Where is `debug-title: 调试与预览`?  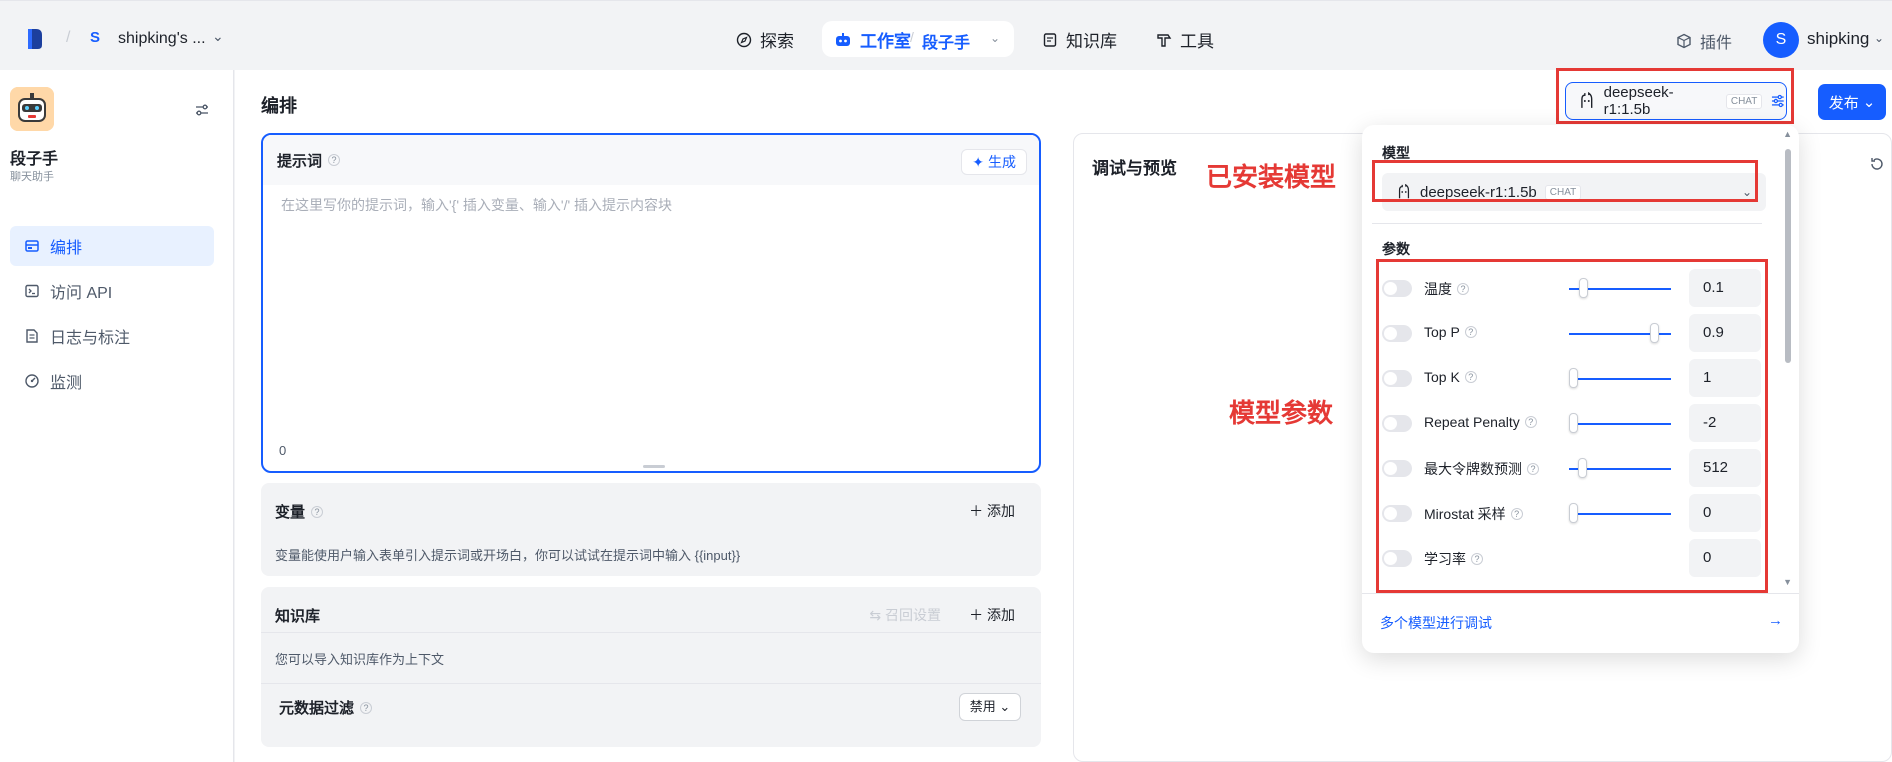 debug-title: 调试与预览 is located at coordinates (1134, 168).